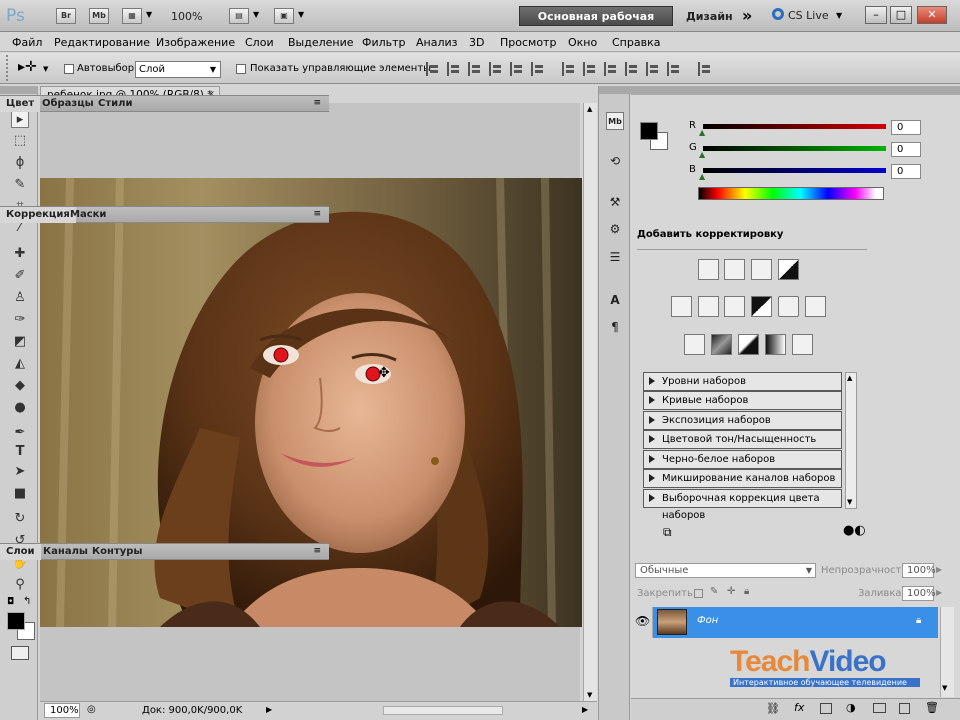 The image size is (960, 720). What do you see at coordinates (615, 90) in the screenshot?
I see `collapsed-panels-header` at bounding box center [615, 90].